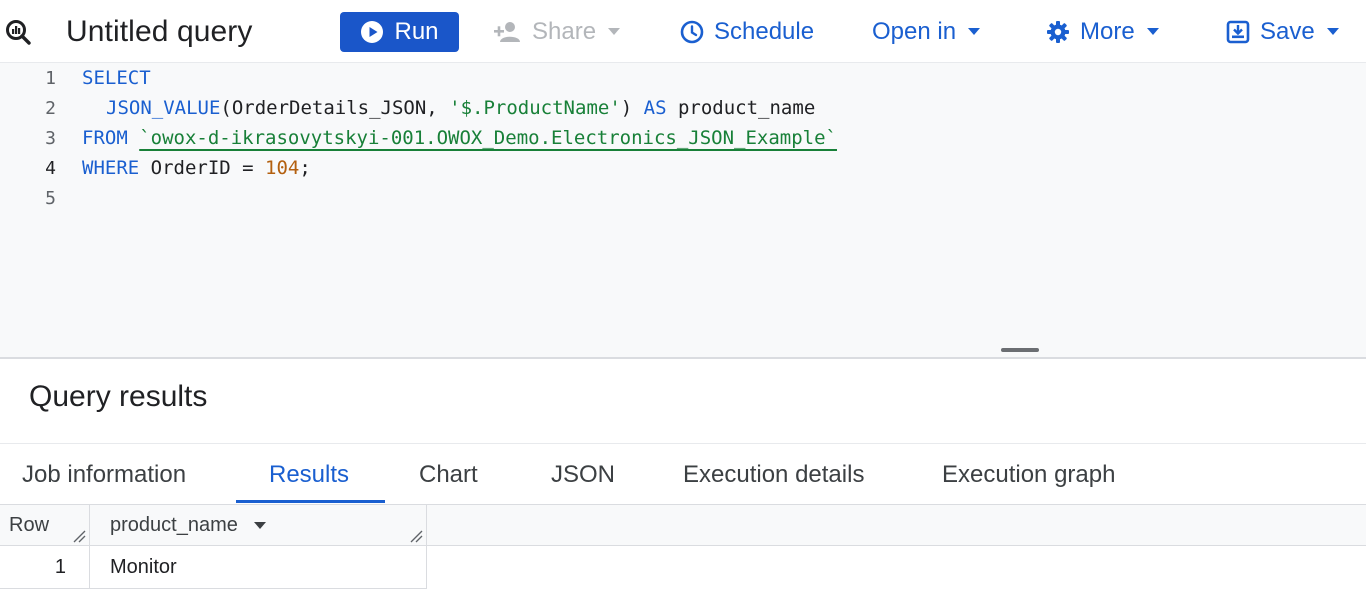  What do you see at coordinates (583, 474) in the screenshot?
I see `tab-json: JSON` at bounding box center [583, 474].